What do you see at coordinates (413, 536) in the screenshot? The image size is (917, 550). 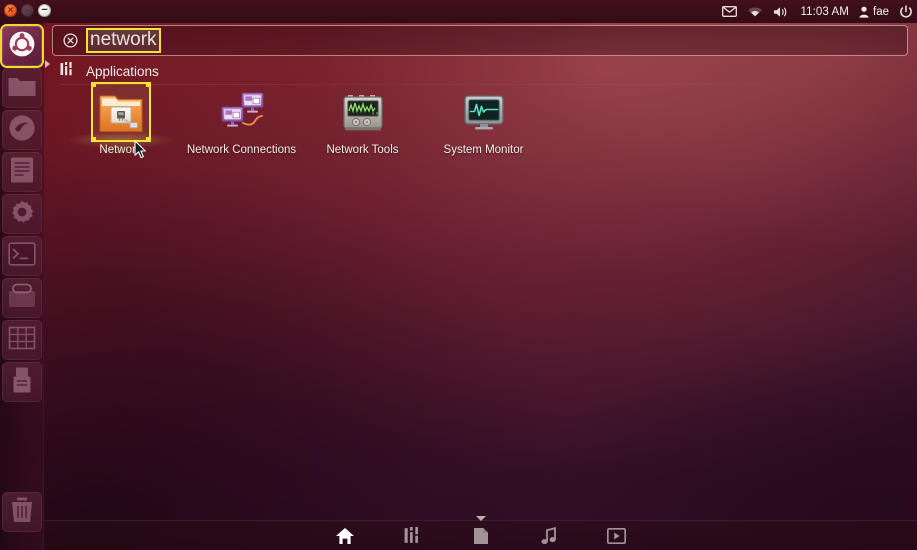 I see `lens-applications` at bounding box center [413, 536].